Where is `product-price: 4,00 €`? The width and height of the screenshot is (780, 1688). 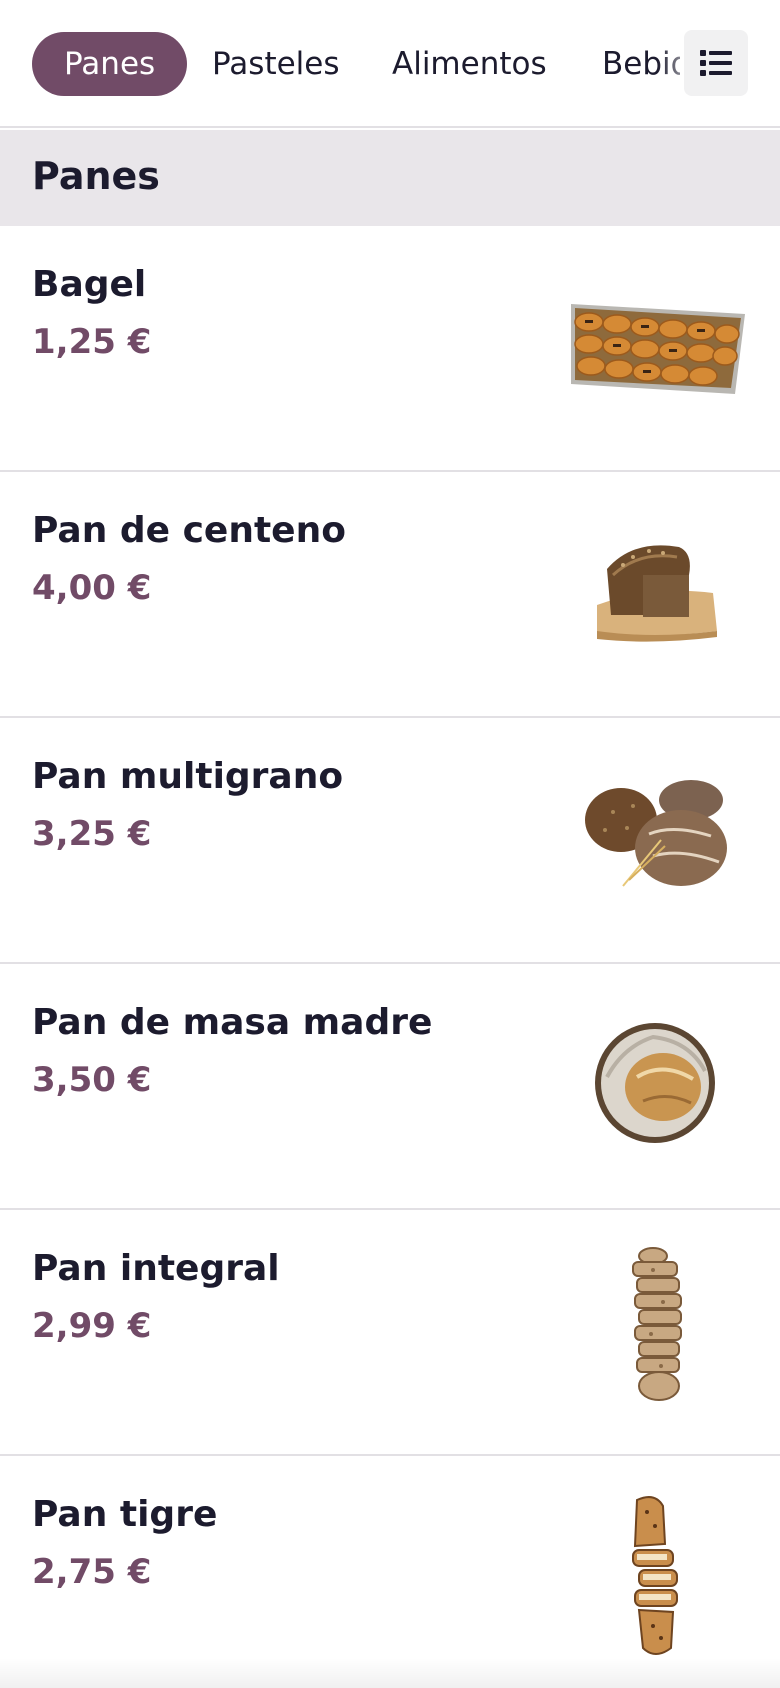 product-price: 4,00 € is located at coordinates (92, 588).